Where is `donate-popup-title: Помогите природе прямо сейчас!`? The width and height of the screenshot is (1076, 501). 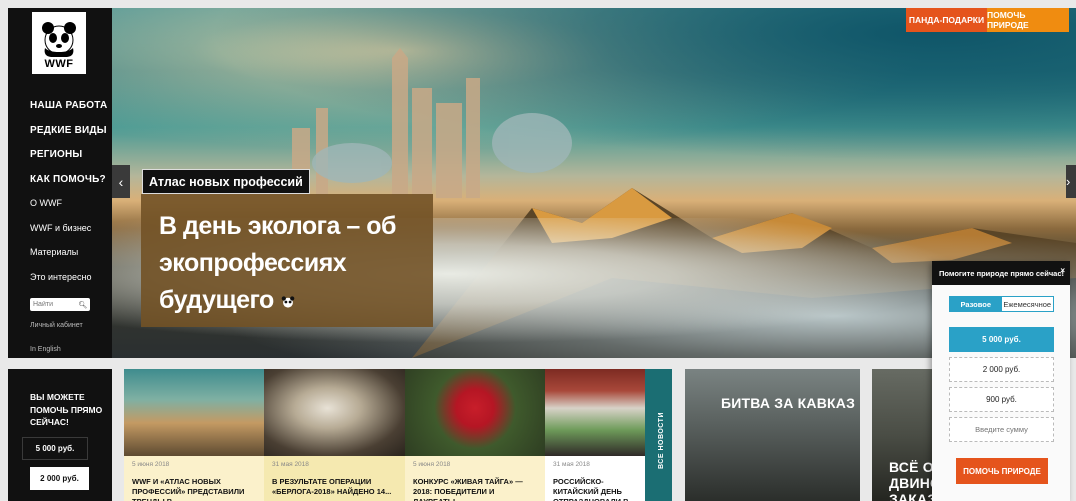 donate-popup-title: Помогите природе прямо сейчас! is located at coordinates (1002, 273).